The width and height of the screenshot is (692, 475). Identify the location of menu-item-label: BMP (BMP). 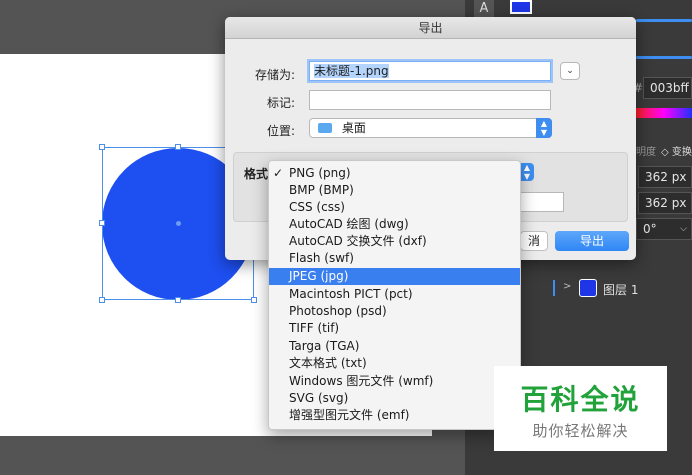
(321, 190).